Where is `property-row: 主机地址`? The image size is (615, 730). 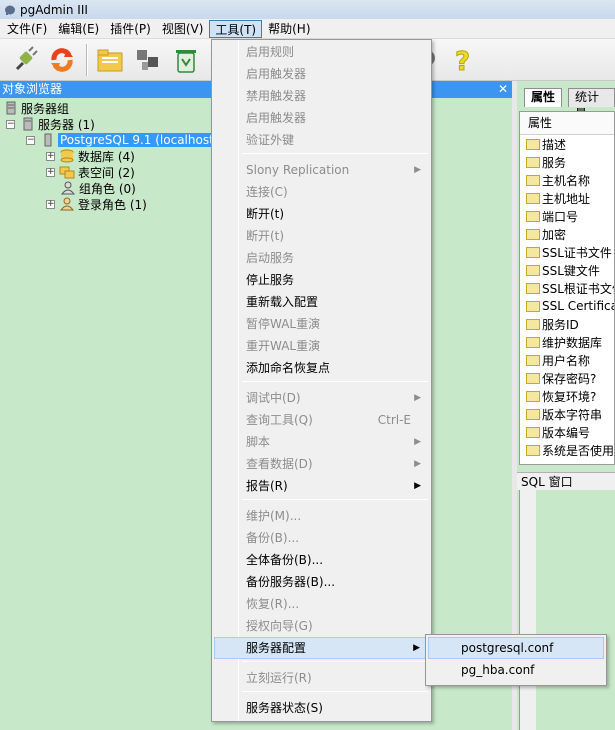 property-row: 主机地址 is located at coordinates (567, 198).